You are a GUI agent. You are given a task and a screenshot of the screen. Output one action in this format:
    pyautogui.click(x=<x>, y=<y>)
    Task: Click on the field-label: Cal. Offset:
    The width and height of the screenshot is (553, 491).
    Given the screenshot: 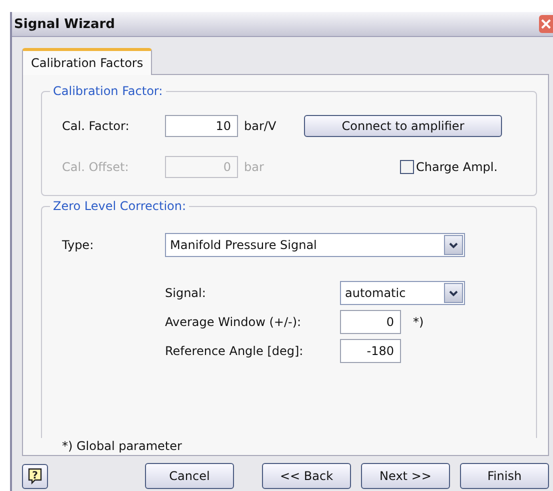 What is the action you would take?
    pyautogui.click(x=96, y=167)
    